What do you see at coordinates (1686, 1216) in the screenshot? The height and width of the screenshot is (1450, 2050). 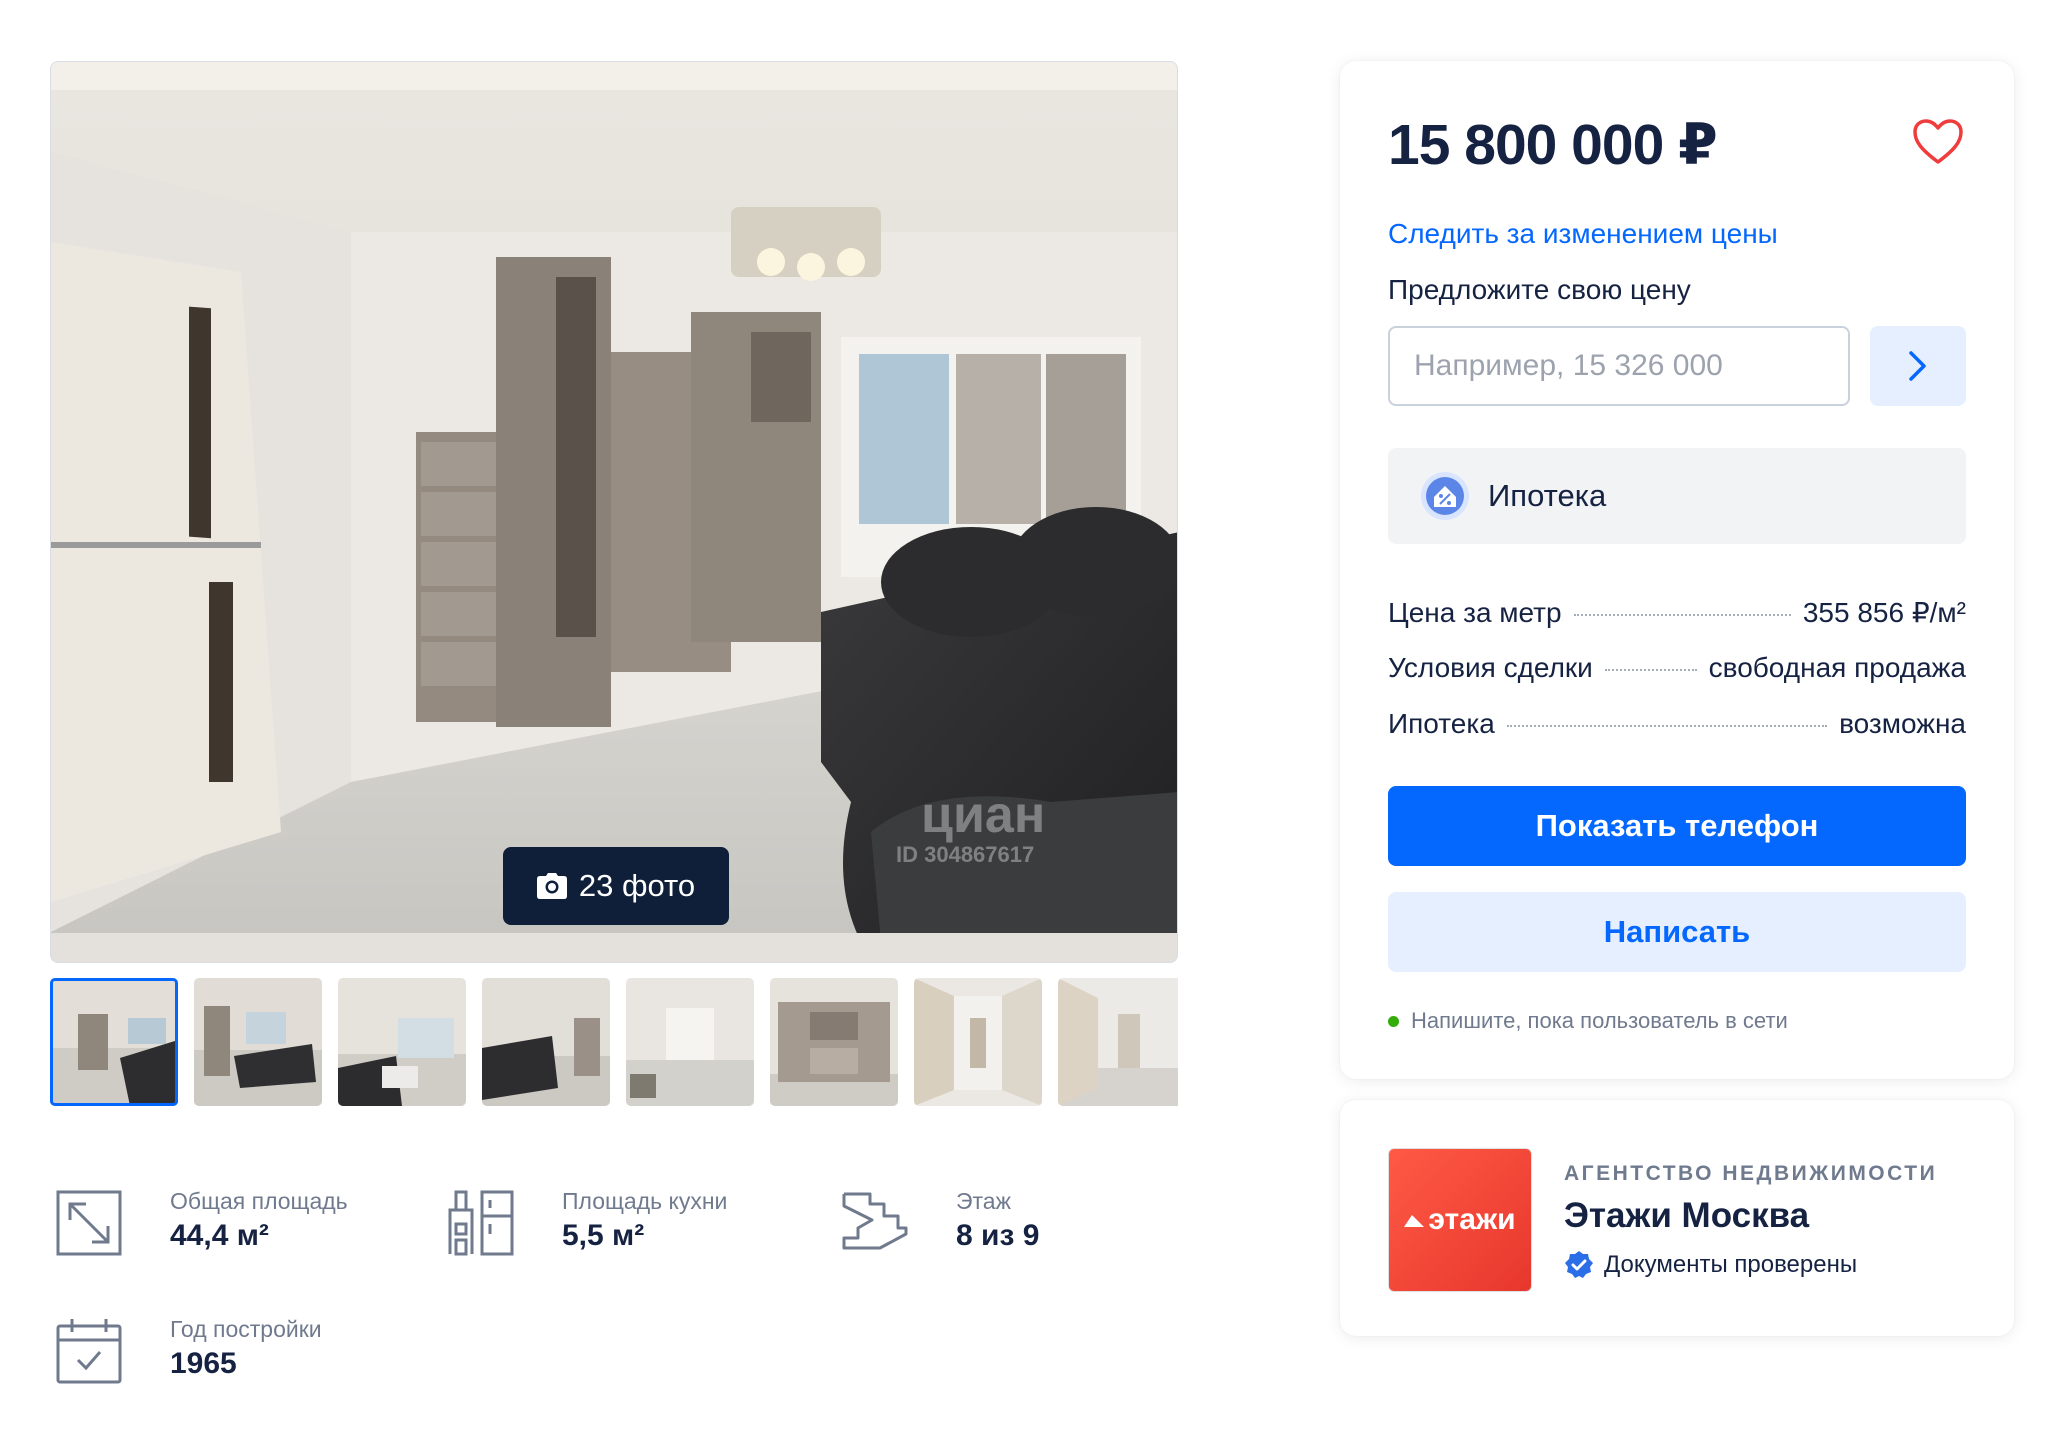 I see `agency-name: Этажи Москва` at bounding box center [1686, 1216].